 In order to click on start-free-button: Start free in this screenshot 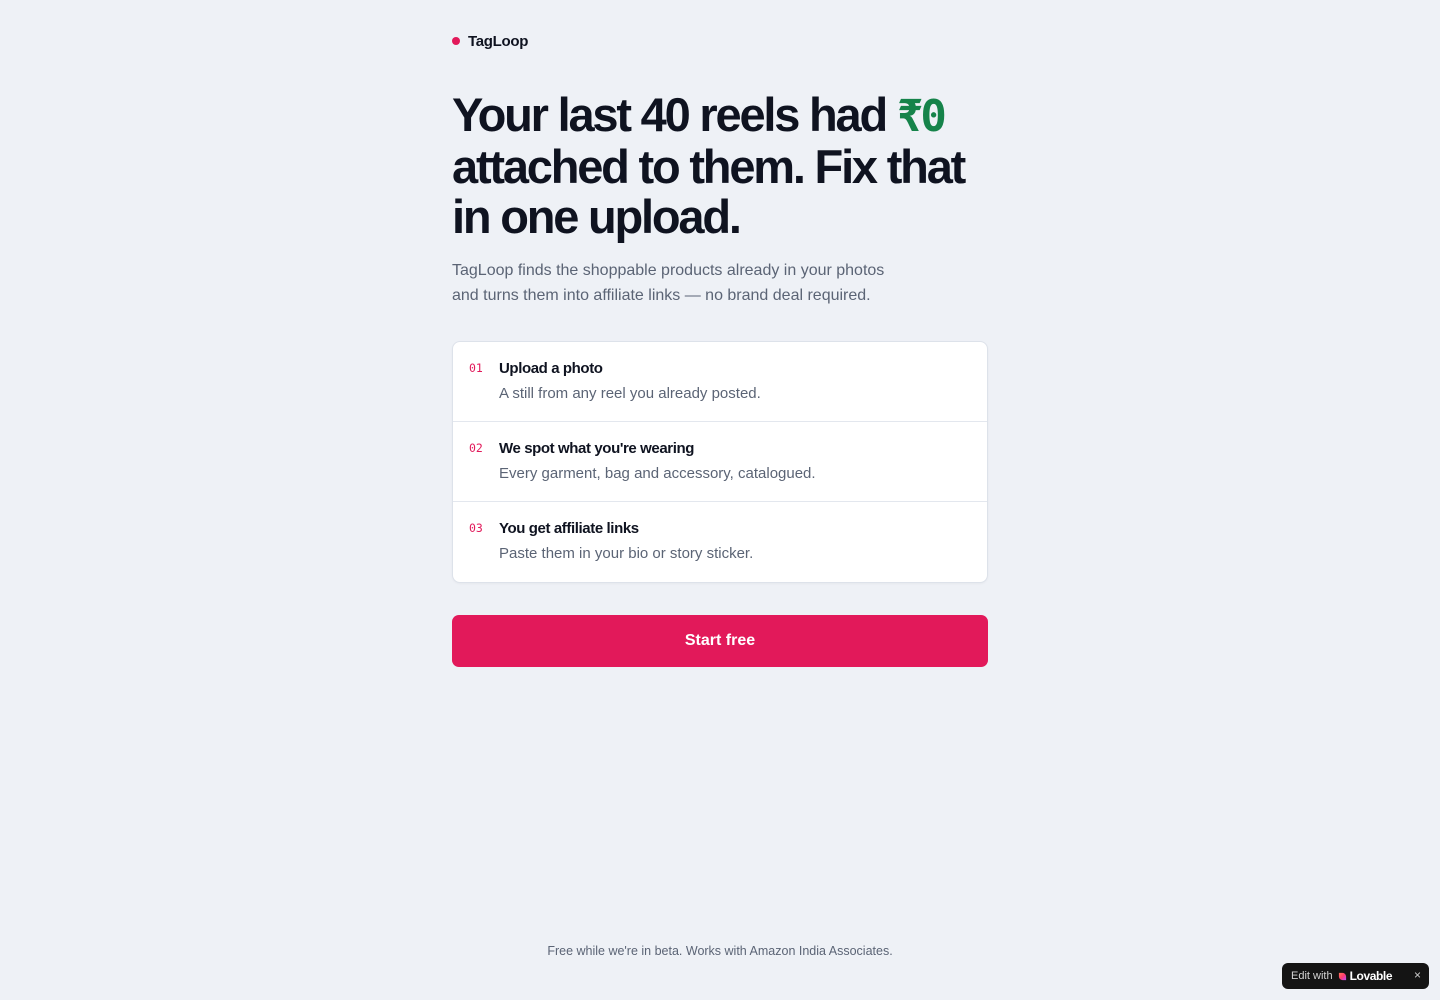, I will do `click(720, 641)`.